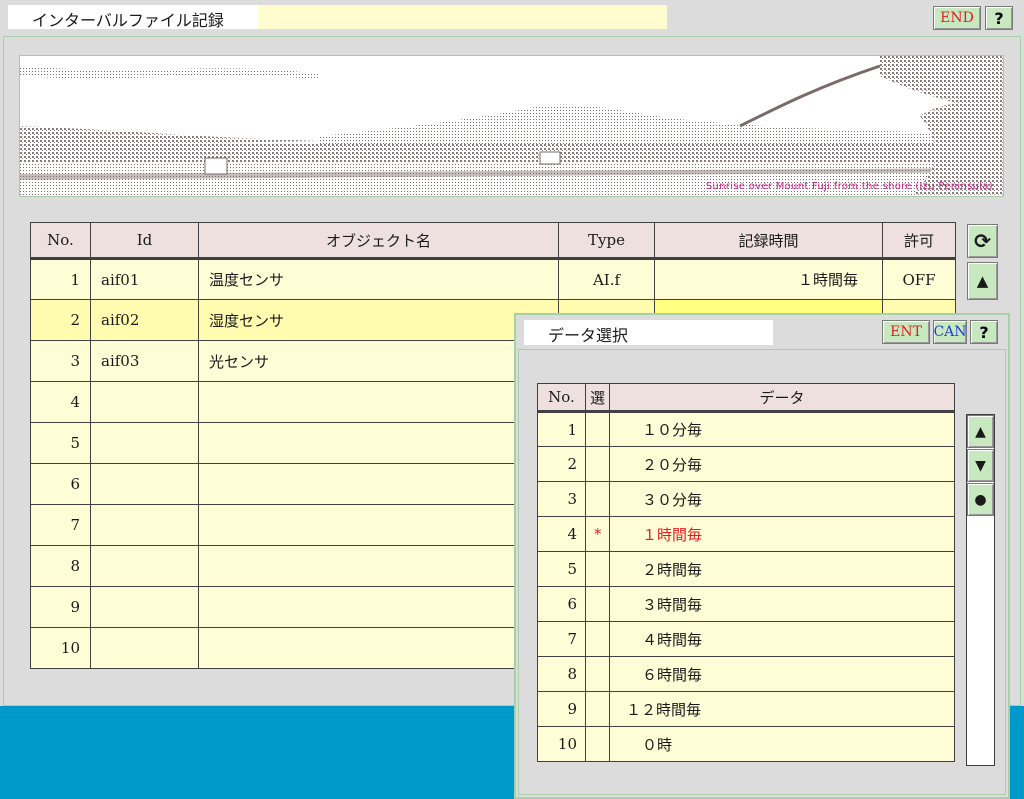 The height and width of the screenshot is (799, 1024). Describe the element at coordinates (60, 361) in the screenshot. I see `row-no: 3` at that location.